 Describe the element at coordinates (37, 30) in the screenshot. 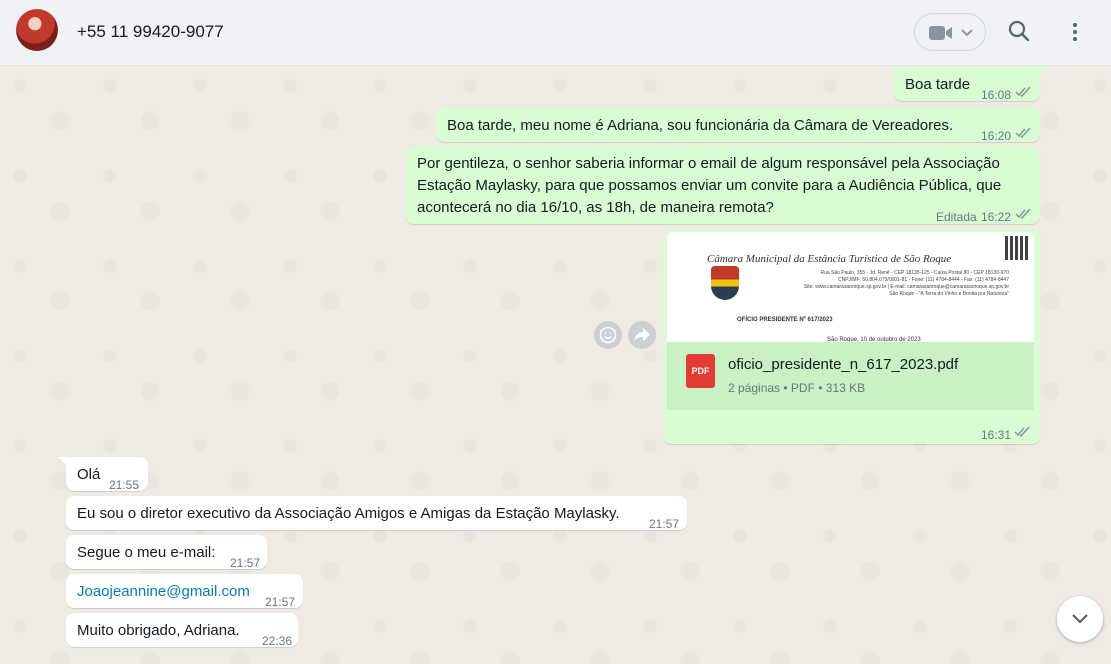

I see `contact-avatar` at that location.